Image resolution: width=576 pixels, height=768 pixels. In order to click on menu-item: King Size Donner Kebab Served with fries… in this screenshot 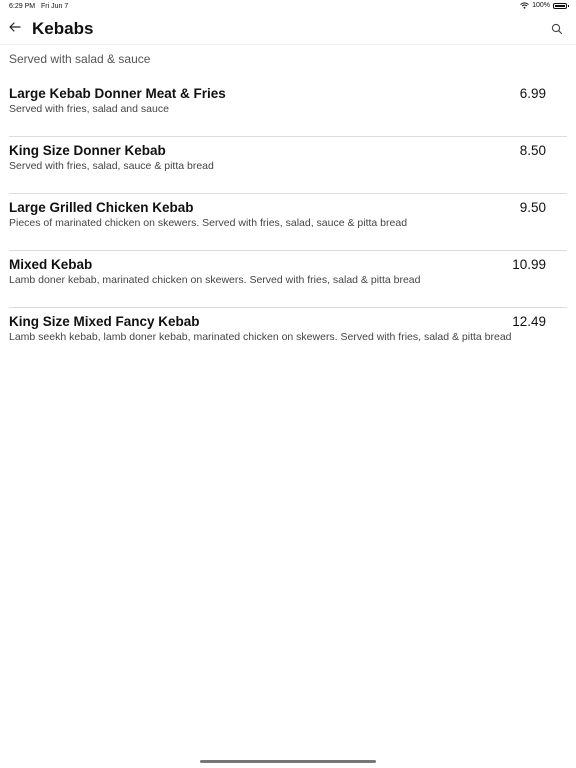, I will do `click(288, 165)`.